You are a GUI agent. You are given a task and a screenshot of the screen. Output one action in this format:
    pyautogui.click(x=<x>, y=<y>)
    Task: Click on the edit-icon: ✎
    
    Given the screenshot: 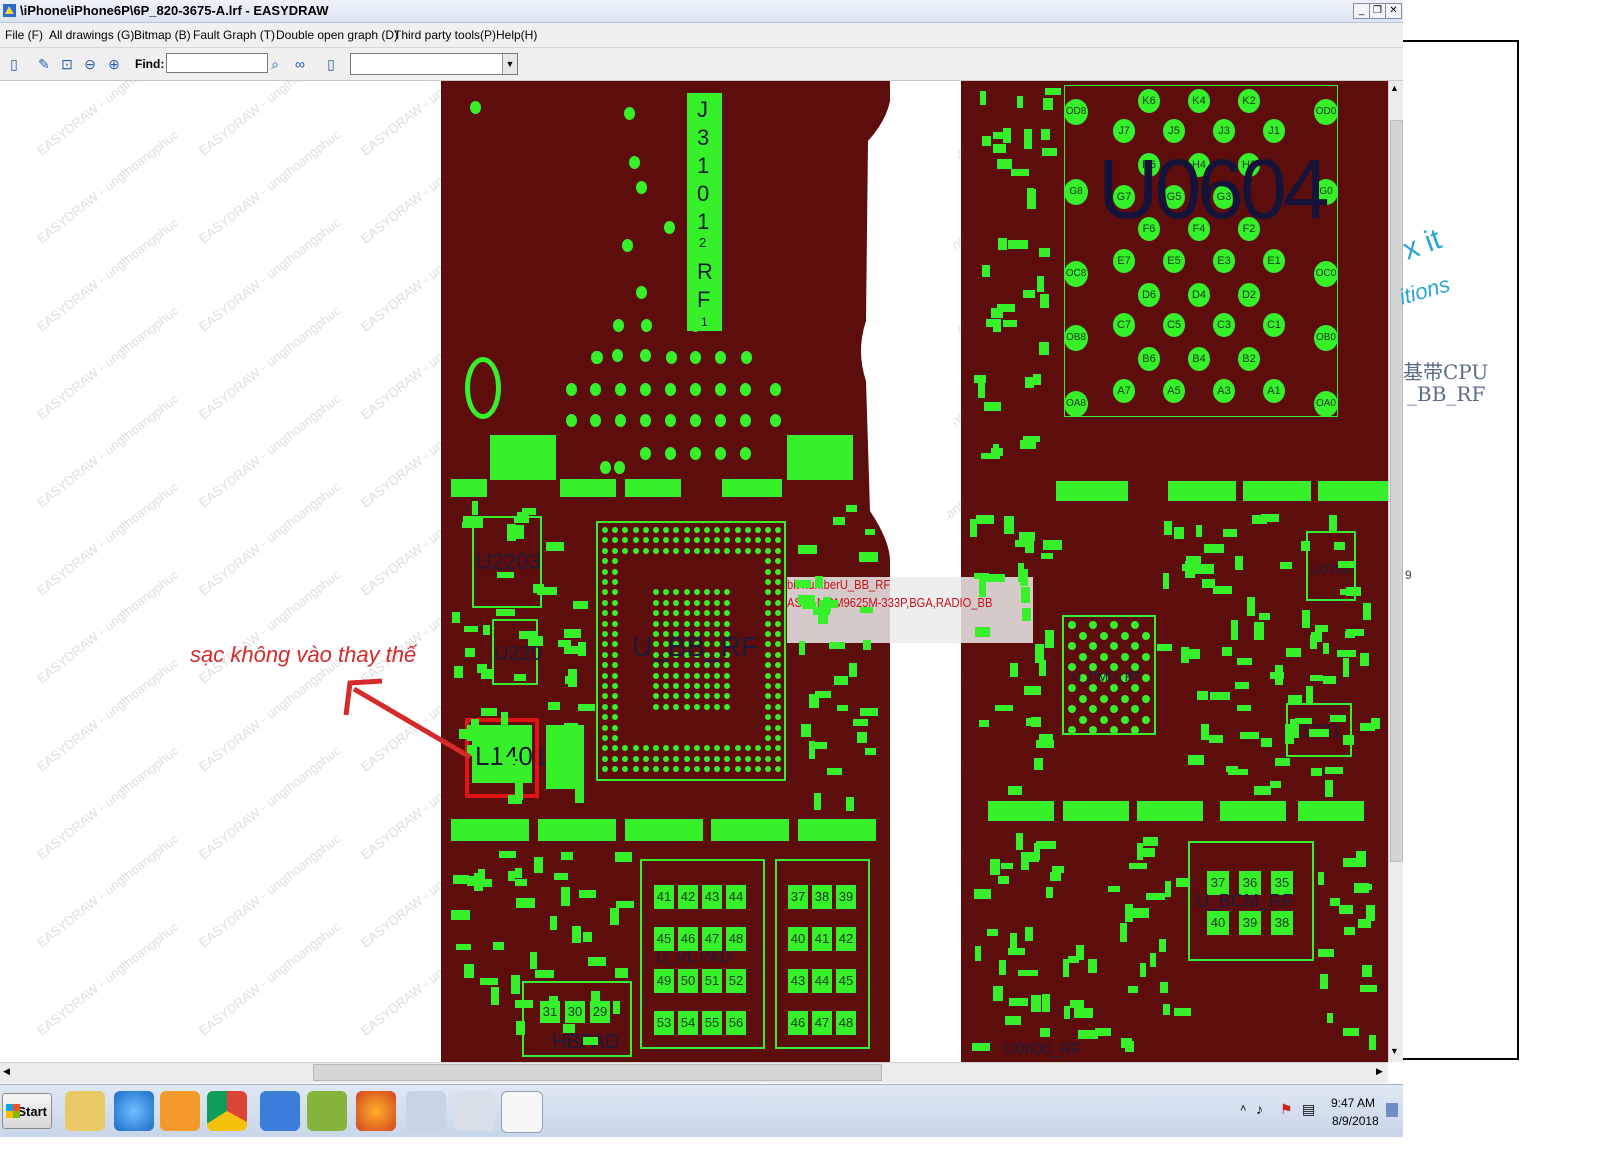 What is the action you would take?
    pyautogui.click(x=44, y=64)
    